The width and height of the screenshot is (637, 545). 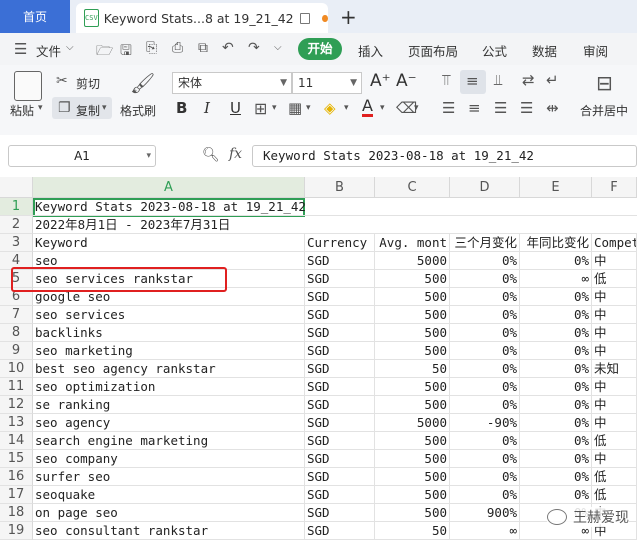 What do you see at coordinates (169, 243) in the screenshot?
I see `cell-a: Keyword` at bounding box center [169, 243].